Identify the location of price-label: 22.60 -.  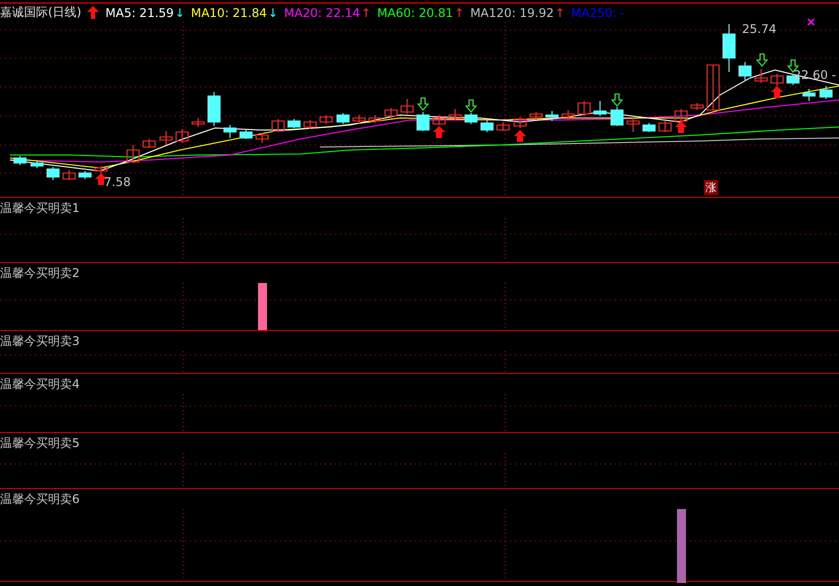
(815, 75).